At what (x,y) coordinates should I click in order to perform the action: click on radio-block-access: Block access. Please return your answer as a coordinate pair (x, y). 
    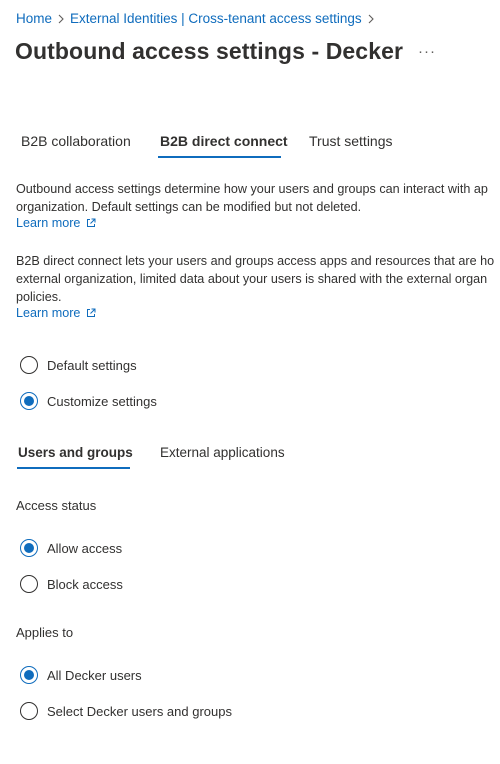
    Looking at the image, I should click on (71, 584).